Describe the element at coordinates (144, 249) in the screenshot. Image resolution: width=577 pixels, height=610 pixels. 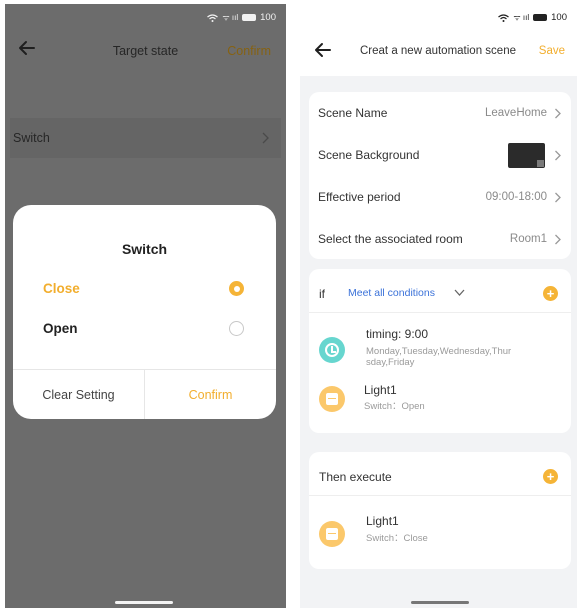
I see `dialog-title: Switch` at that location.